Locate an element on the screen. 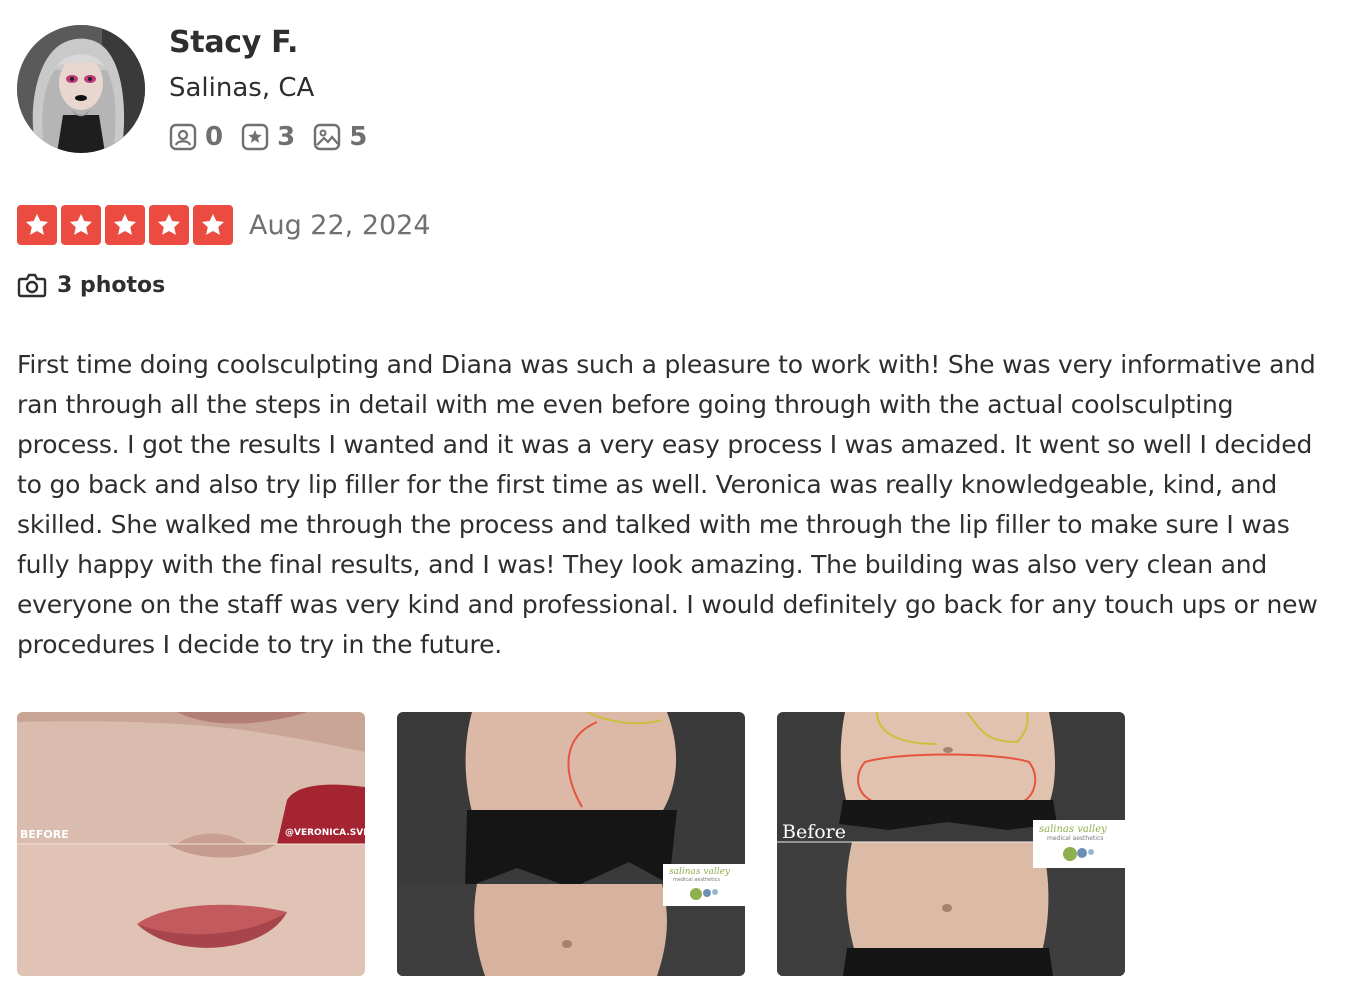 This screenshot has height=1002, width=1362. coolsculpting-front-before-after-image is located at coordinates (951, 844).